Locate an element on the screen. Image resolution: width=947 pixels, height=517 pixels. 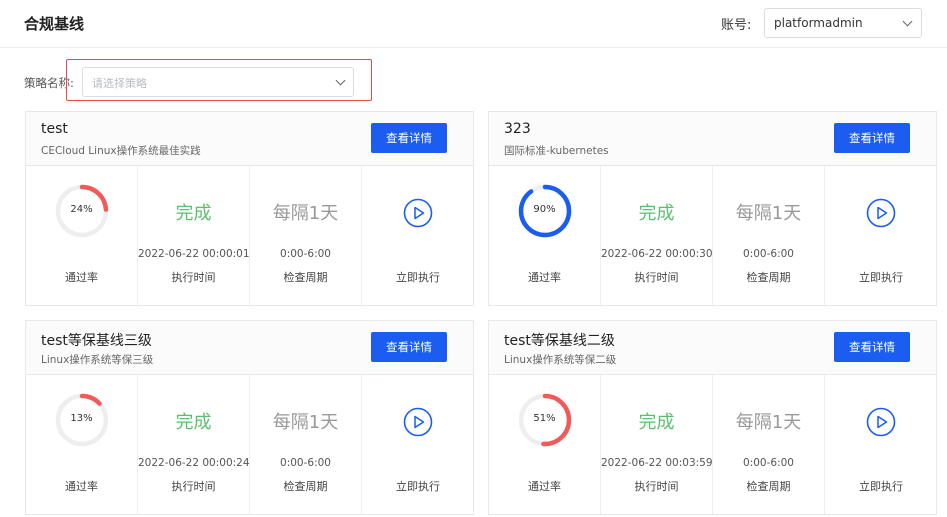
card-name: test等保基线三级 is located at coordinates (96, 341).